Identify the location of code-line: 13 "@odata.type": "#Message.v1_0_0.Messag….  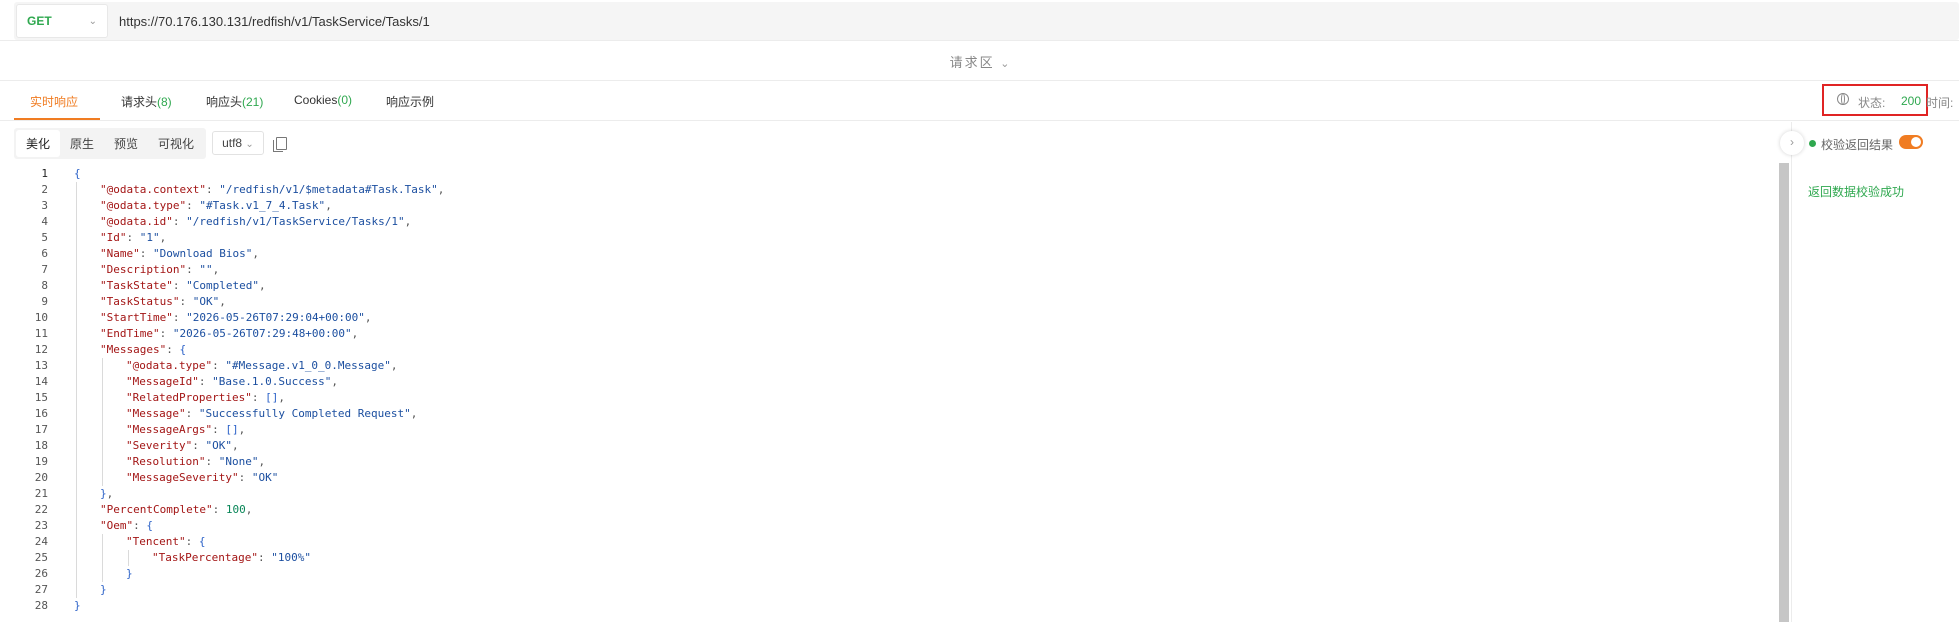
(864, 366).